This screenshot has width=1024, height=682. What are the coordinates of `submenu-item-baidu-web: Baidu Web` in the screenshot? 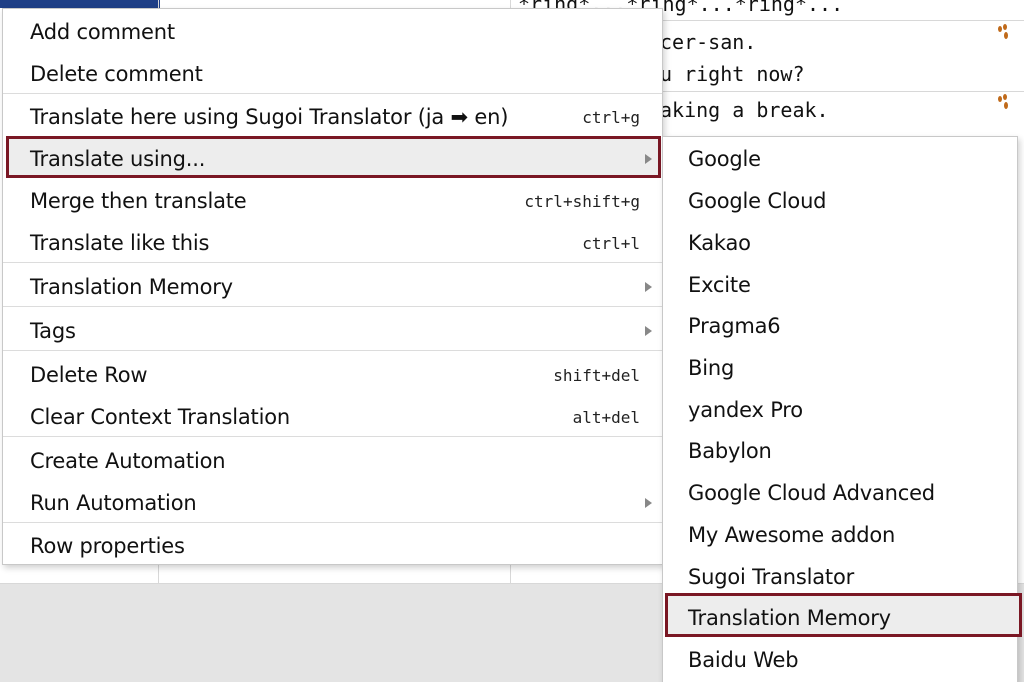 It's located at (840, 660).